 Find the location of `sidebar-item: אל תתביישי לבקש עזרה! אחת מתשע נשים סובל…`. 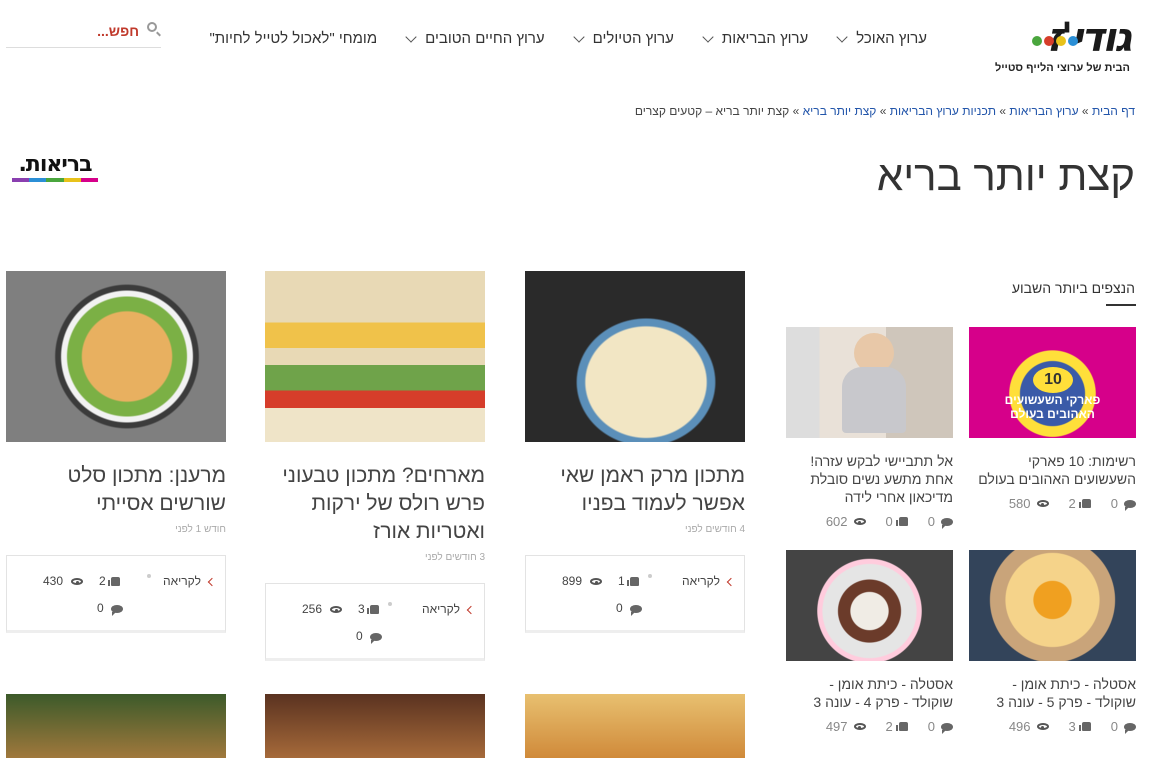

sidebar-item: אל תתביישי לבקש עזרה! אחת מתשע נשים סובל… is located at coordinates (869, 428).